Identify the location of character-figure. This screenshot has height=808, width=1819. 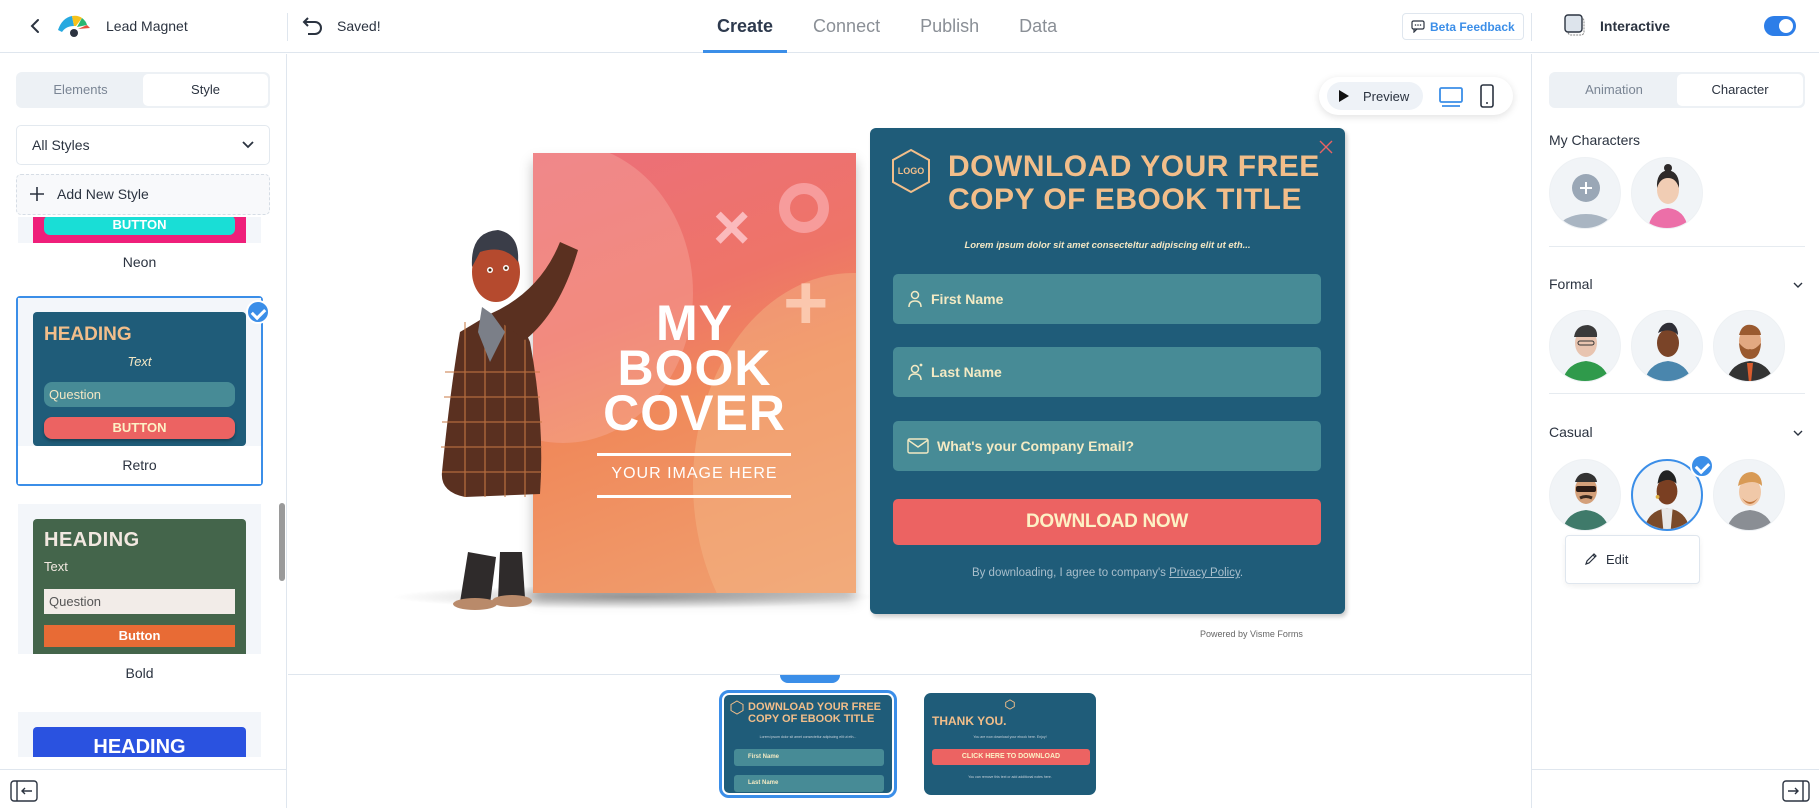
(505, 419).